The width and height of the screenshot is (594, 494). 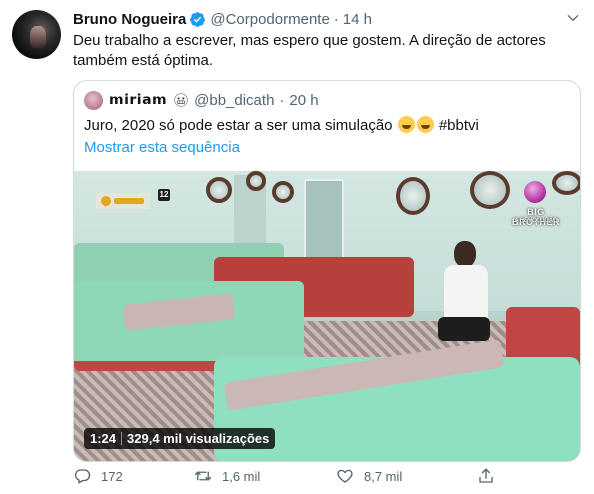 What do you see at coordinates (486, 475) in the screenshot?
I see `share-icon` at bounding box center [486, 475].